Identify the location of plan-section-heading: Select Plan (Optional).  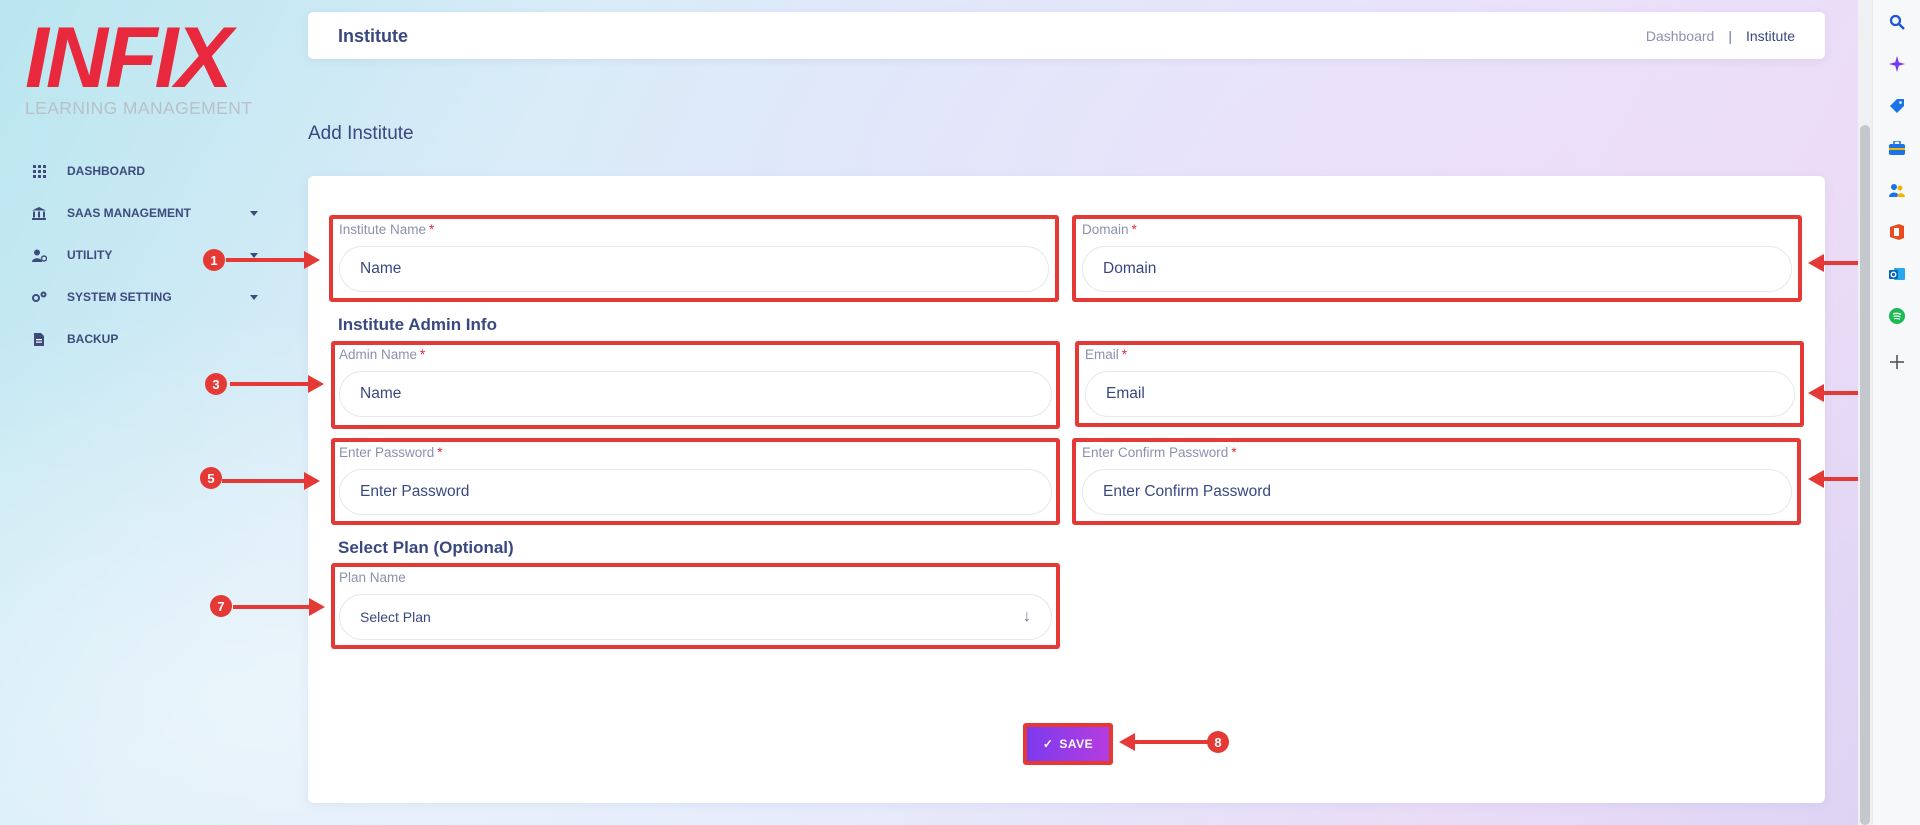
(426, 547).